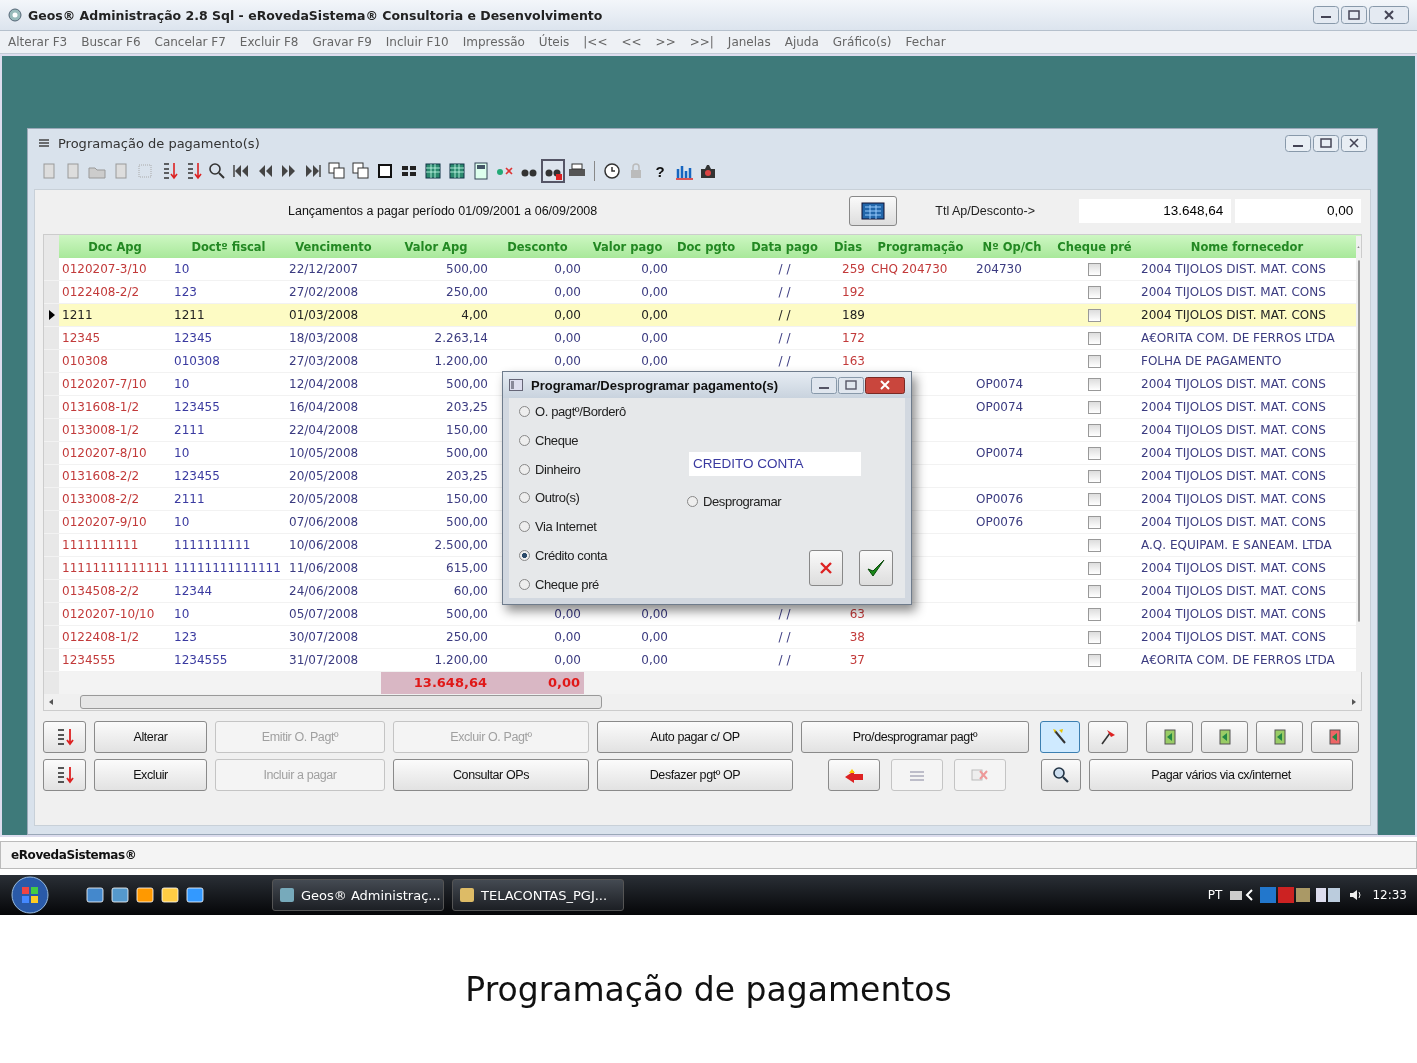 This screenshot has height=1063, width=1417. I want to click on last-page-button, so click(1335, 737).